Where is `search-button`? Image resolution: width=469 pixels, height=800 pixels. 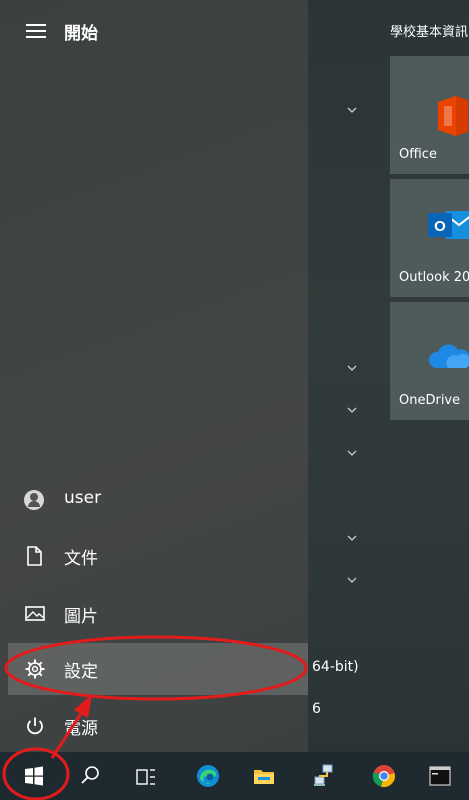
search-button is located at coordinates (90, 776).